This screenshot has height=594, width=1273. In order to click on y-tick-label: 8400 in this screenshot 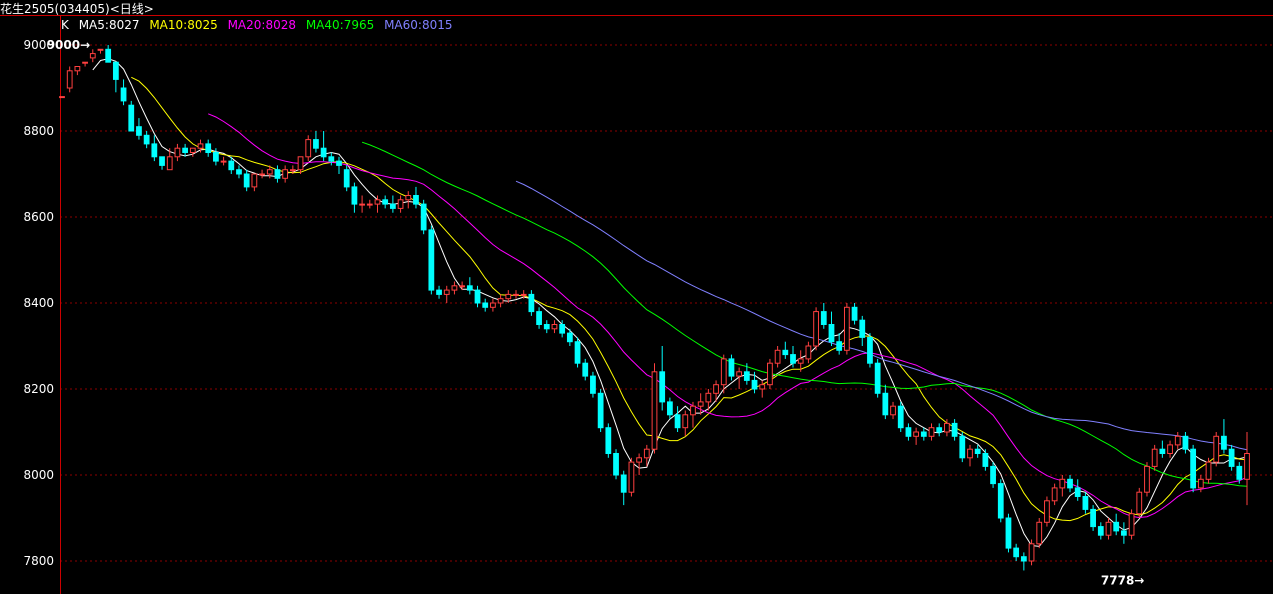, I will do `click(38, 303)`.